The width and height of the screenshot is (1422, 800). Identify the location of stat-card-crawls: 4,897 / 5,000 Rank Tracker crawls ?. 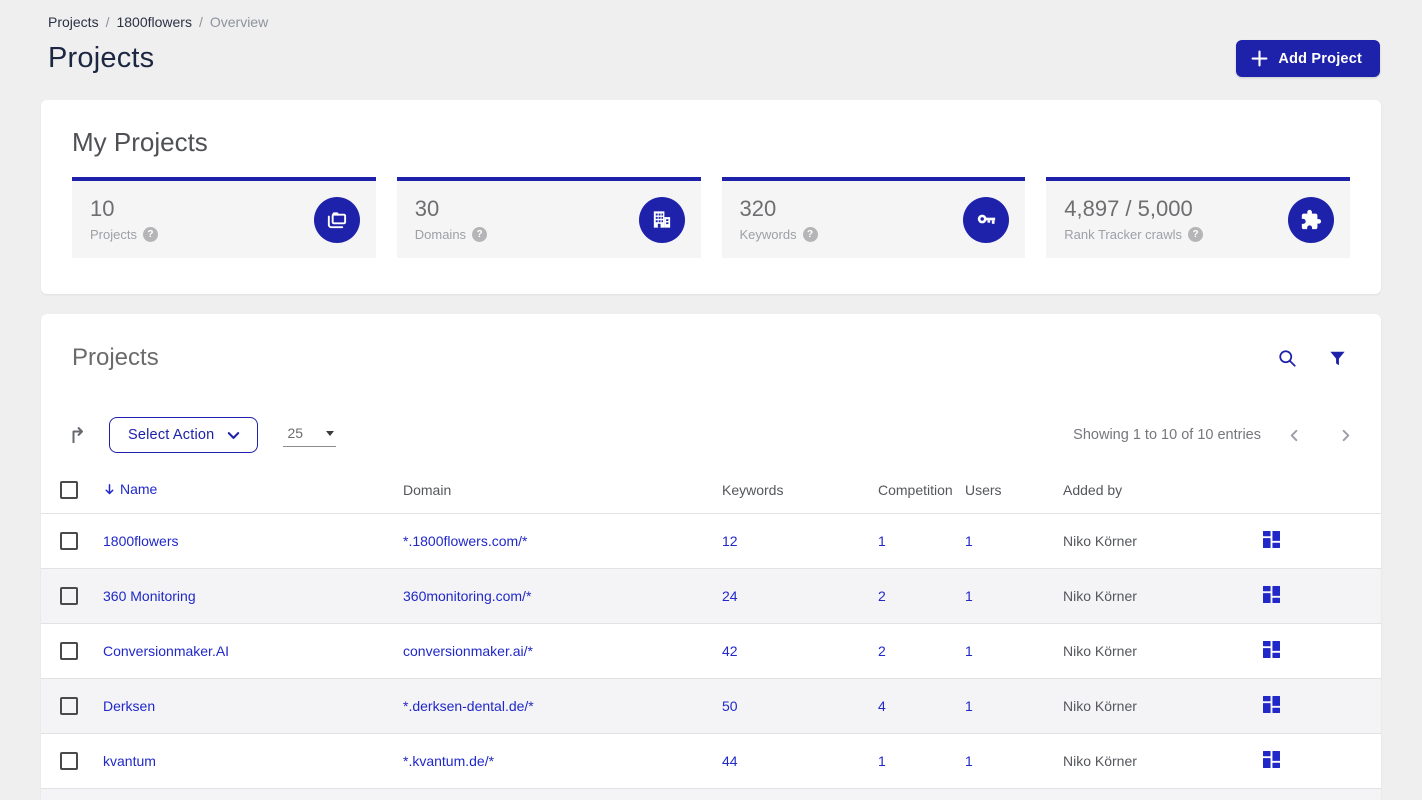
(1198, 217).